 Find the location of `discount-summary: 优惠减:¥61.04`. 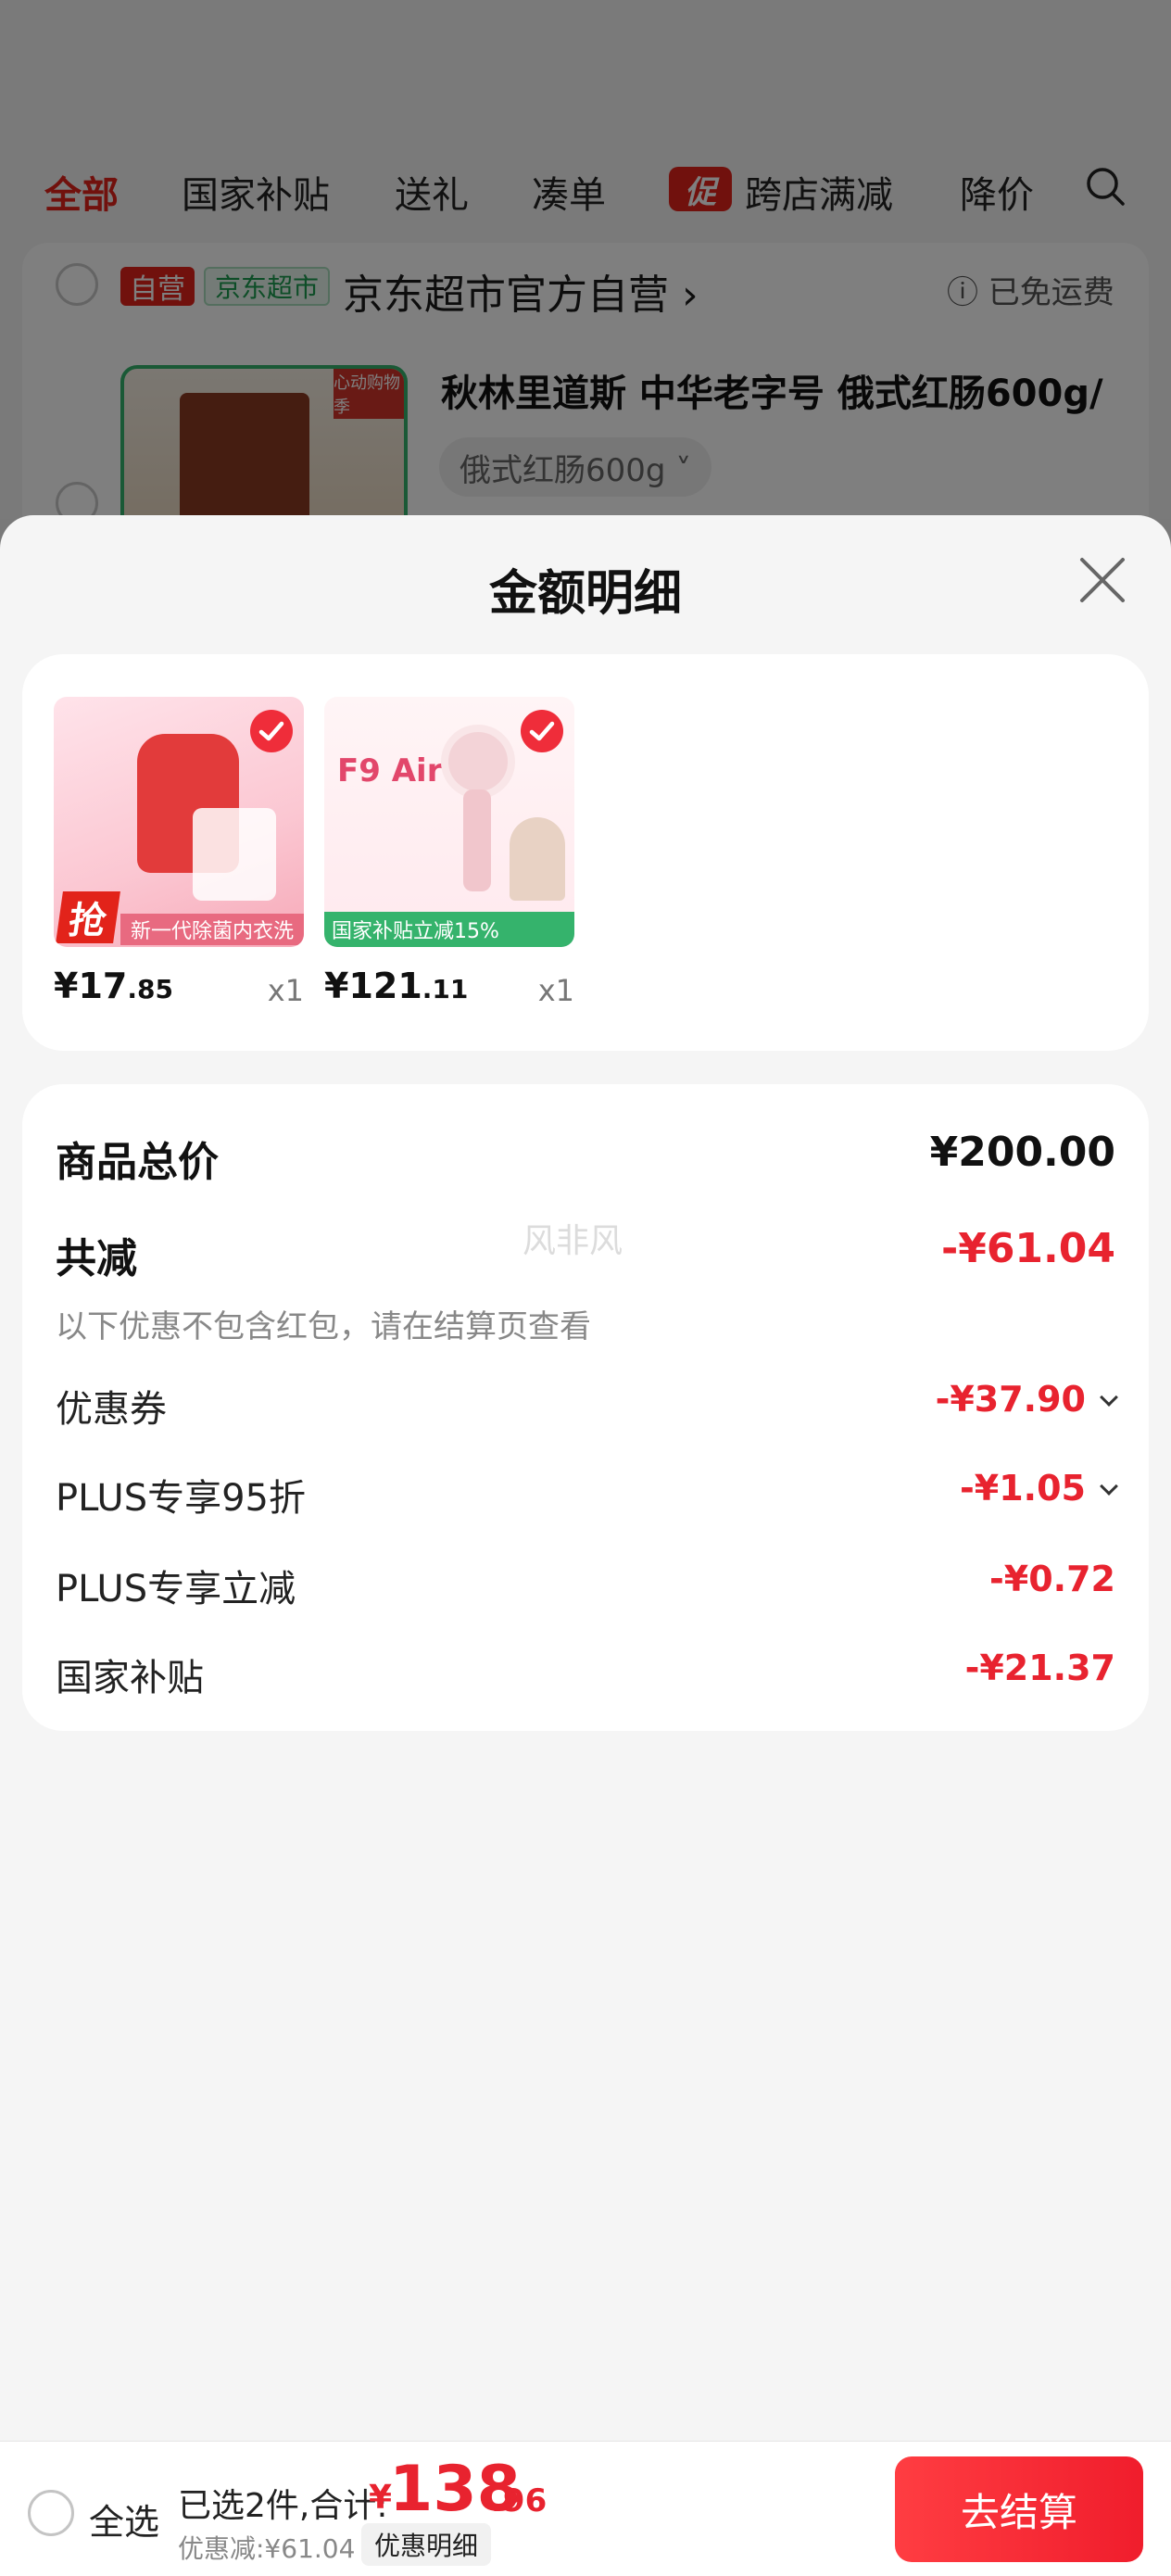

discount-summary: 优惠减:¥61.04 is located at coordinates (267, 2548).